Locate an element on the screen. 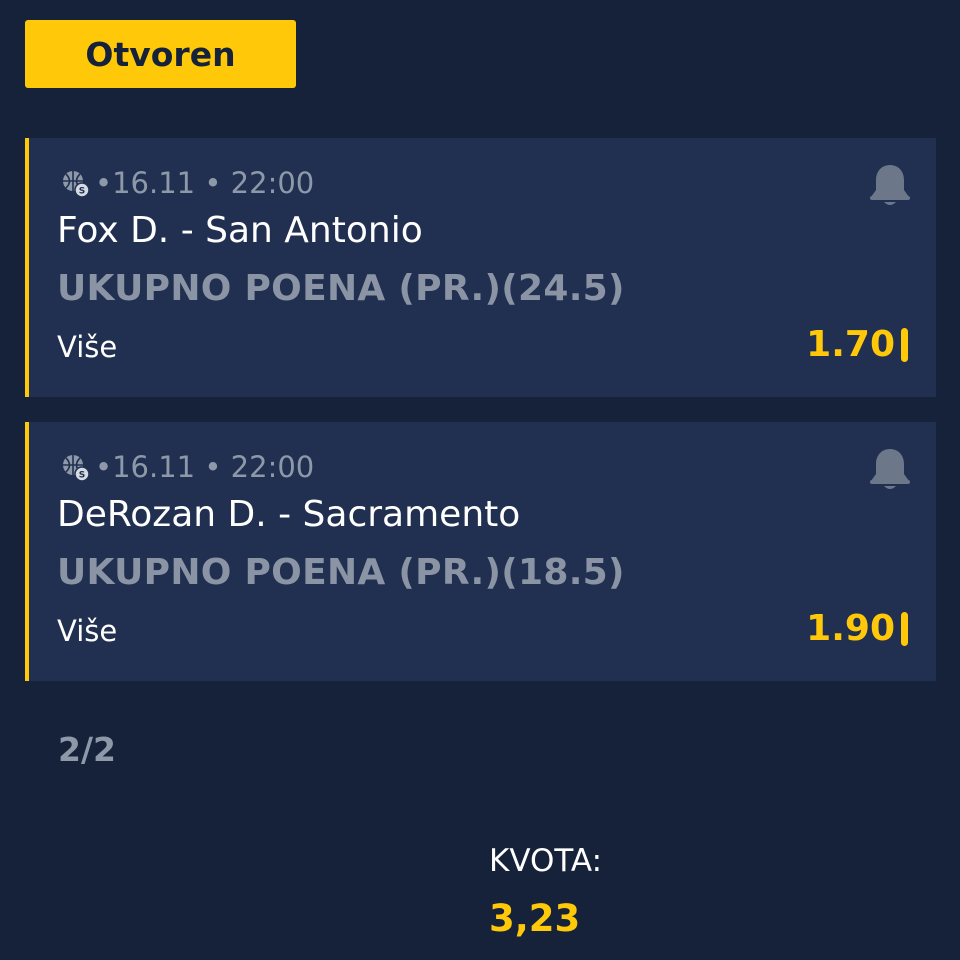  total-odds-value: 3,23 is located at coordinates (535, 918).